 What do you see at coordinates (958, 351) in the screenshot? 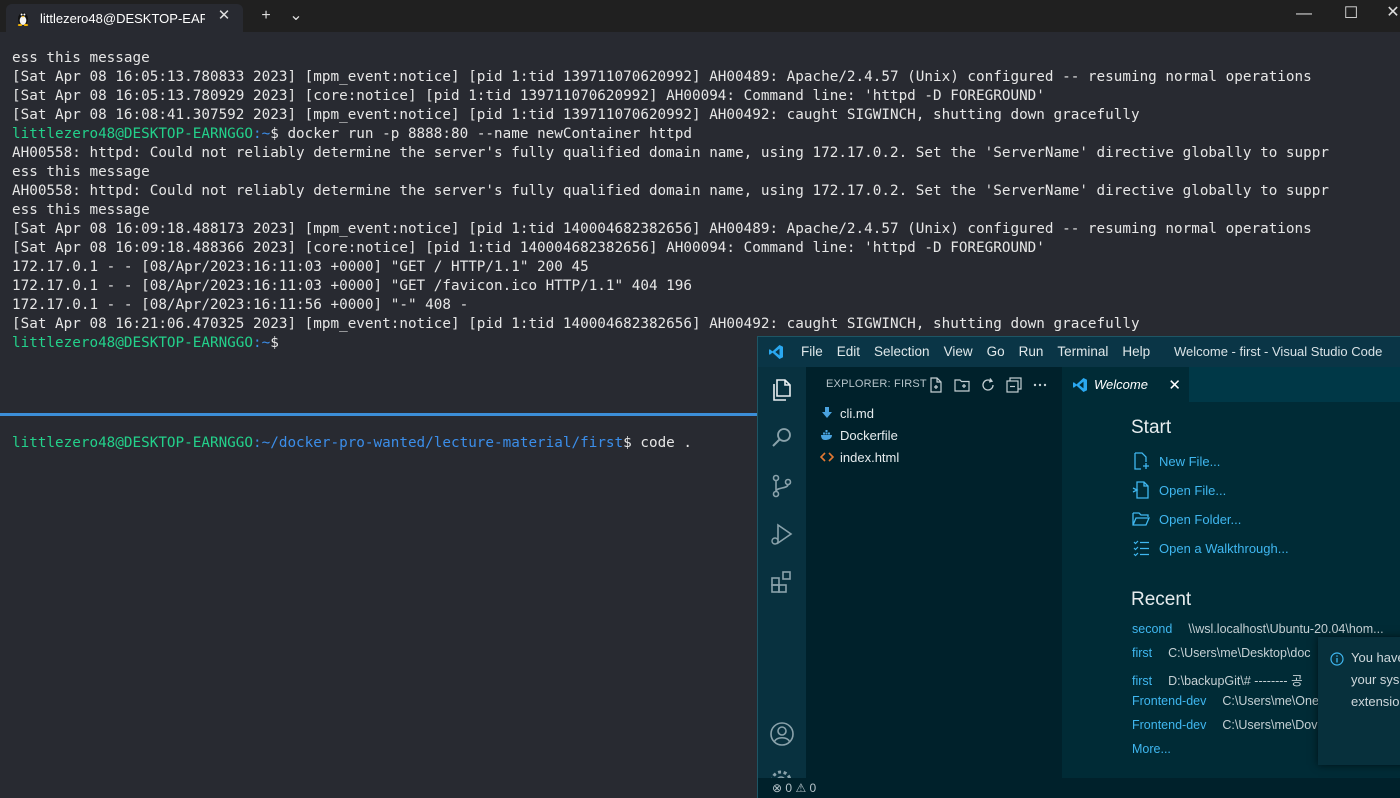
I see `menu-view: View` at bounding box center [958, 351].